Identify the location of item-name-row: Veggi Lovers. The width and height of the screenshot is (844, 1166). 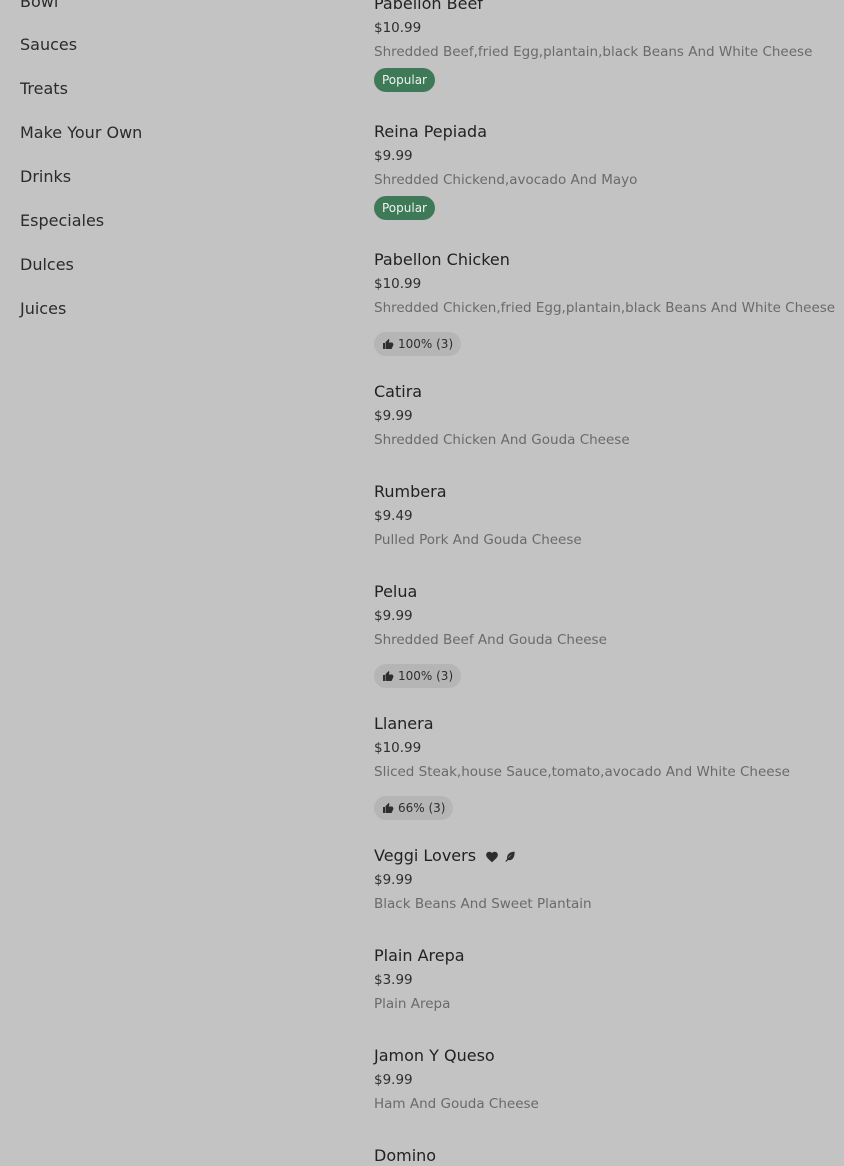
(445, 856).